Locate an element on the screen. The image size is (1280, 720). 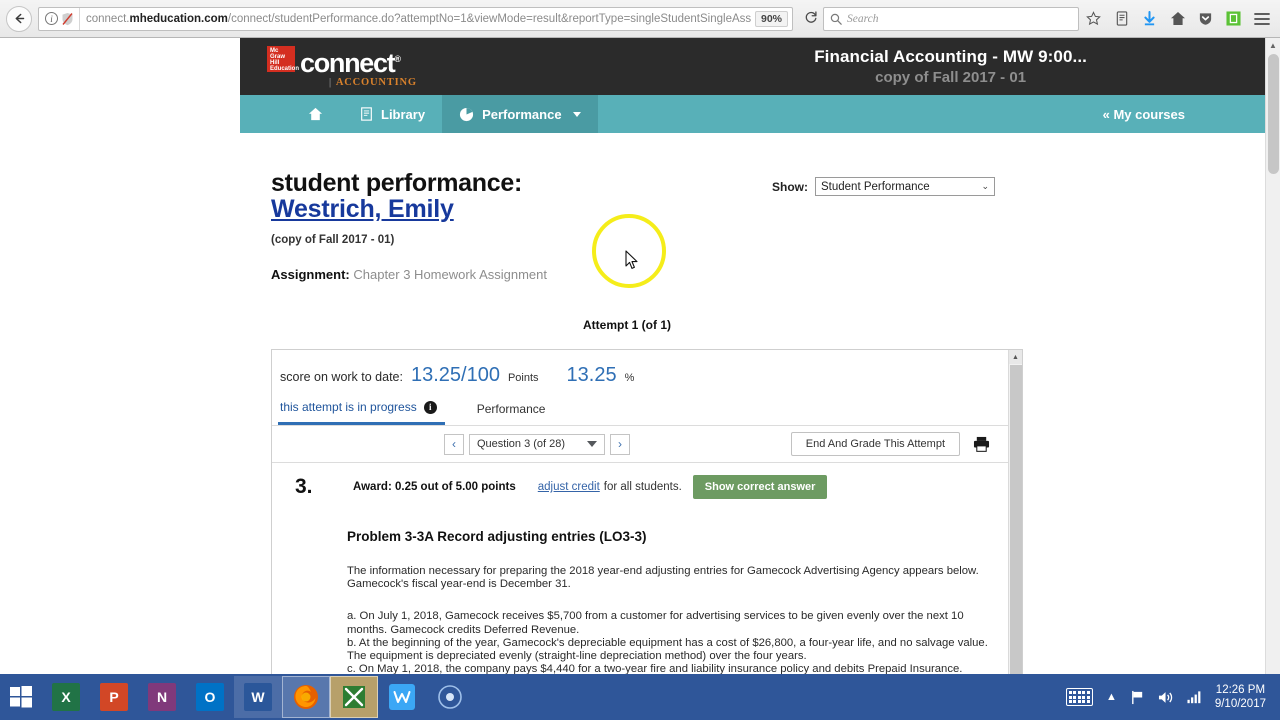
award-value: 0.25 out of 5.00 points is located at coordinates (455, 487).